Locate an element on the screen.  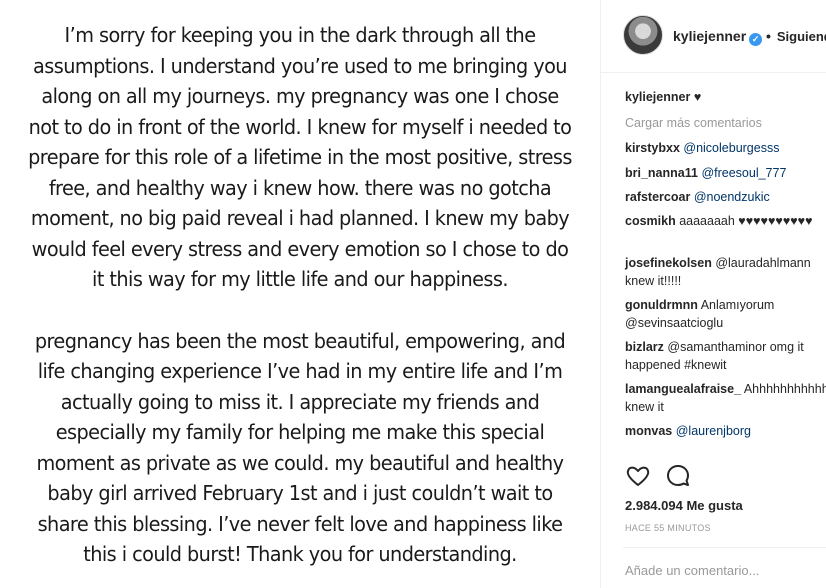
load-more-comments-button: Cargar más comentarios is located at coordinates (693, 123).